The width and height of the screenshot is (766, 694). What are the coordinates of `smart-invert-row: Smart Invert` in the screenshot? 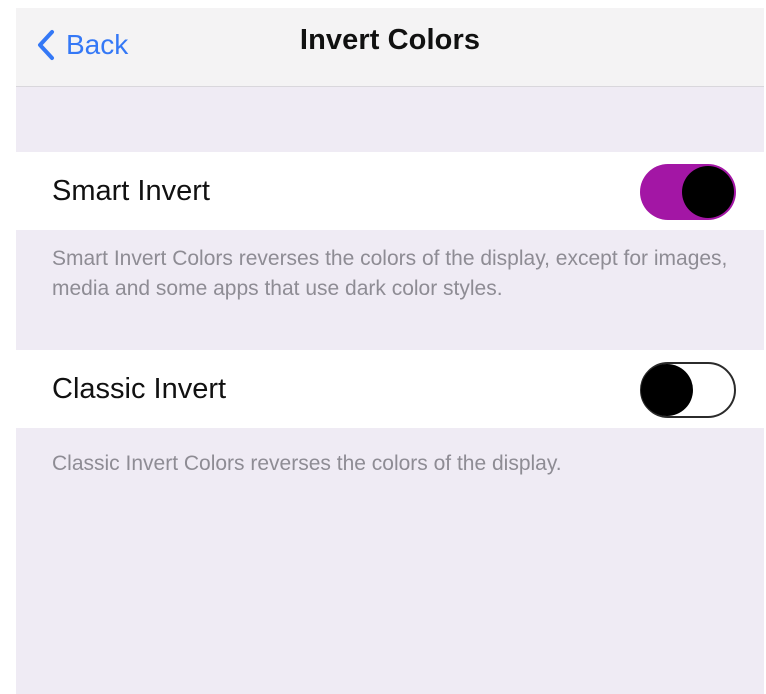 It's located at (390, 191).